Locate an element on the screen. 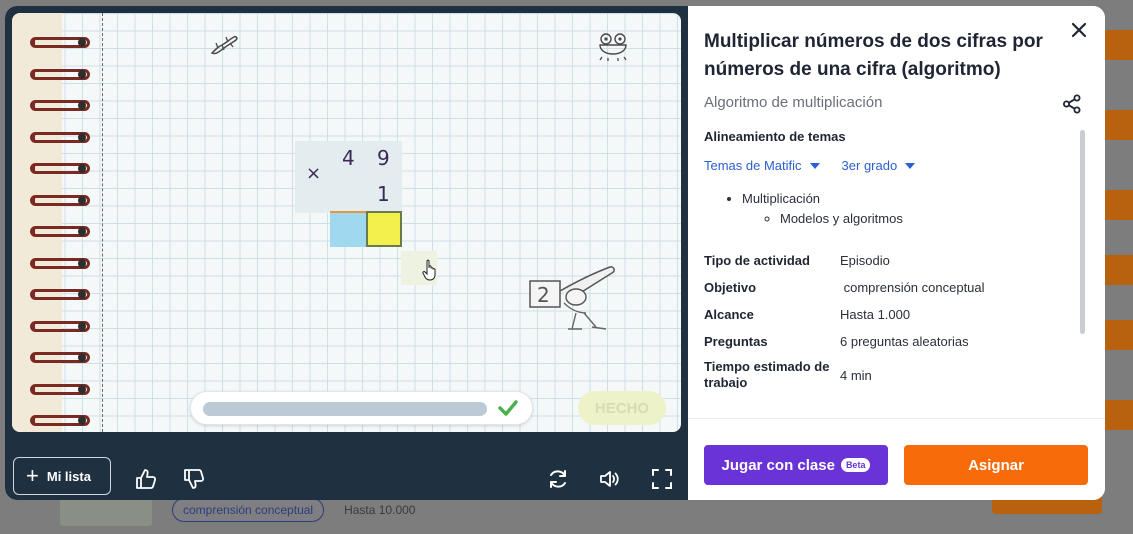  grade-dropdown: 3er grado is located at coordinates (879, 165).